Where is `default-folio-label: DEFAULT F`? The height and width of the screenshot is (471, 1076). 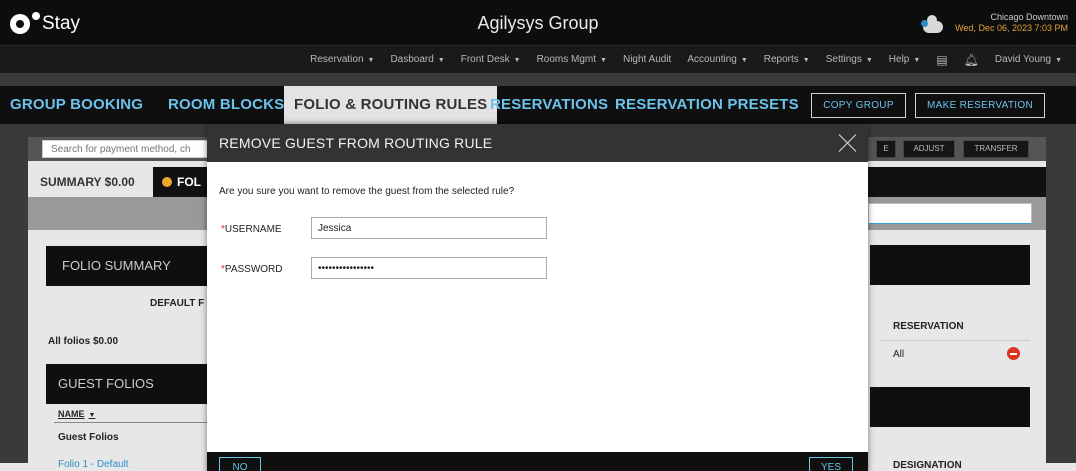 default-folio-label: DEFAULT F is located at coordinates (177, 303).